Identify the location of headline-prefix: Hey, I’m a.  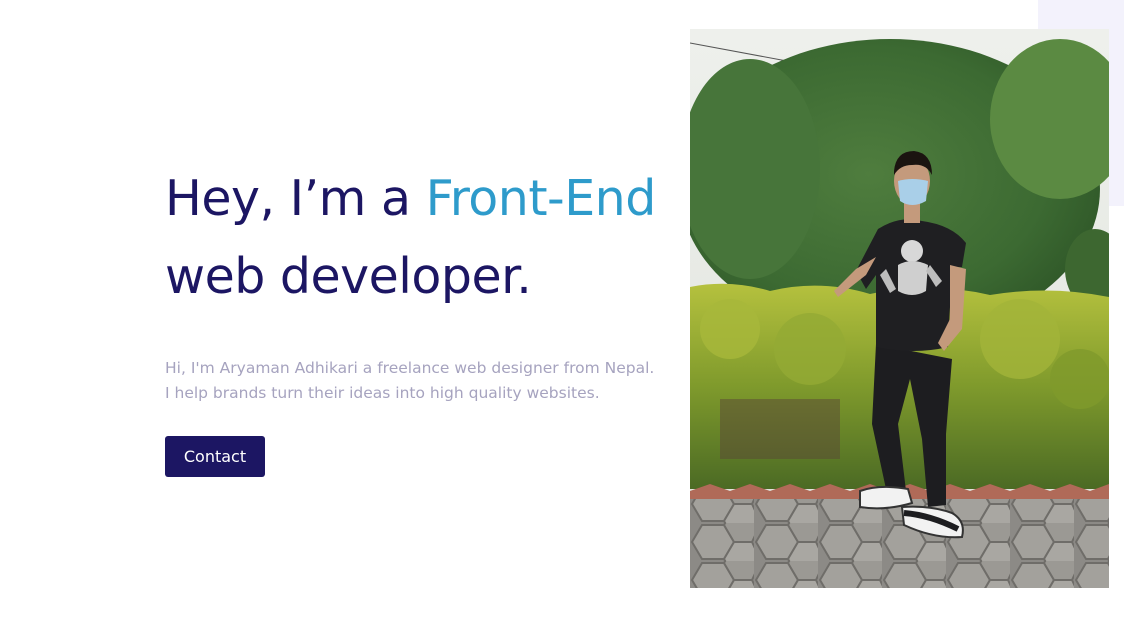
(295, 198).